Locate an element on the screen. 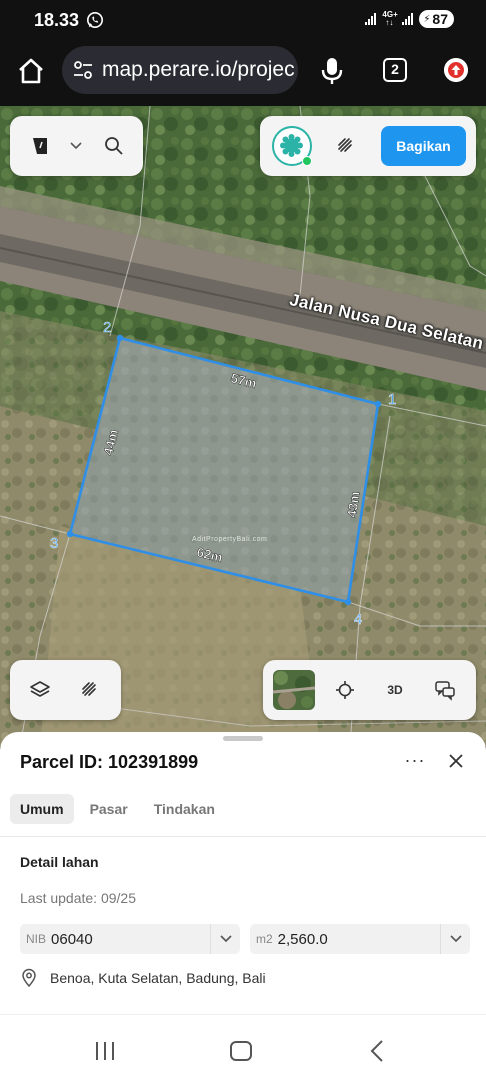  status-time: 18.33 is located at coordinates (57, 20).